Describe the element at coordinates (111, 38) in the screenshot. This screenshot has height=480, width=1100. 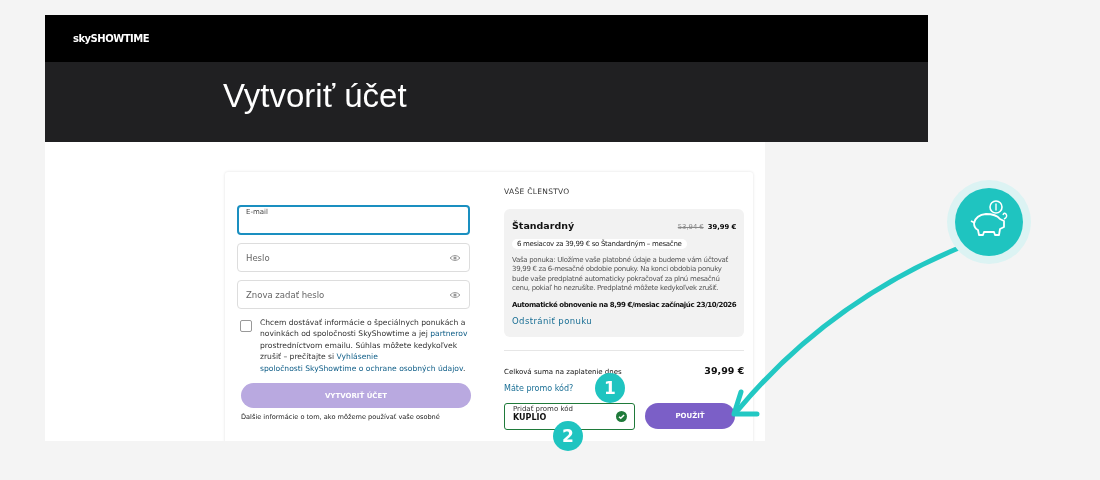
I see `logo: skySHOWTIME` at that location.